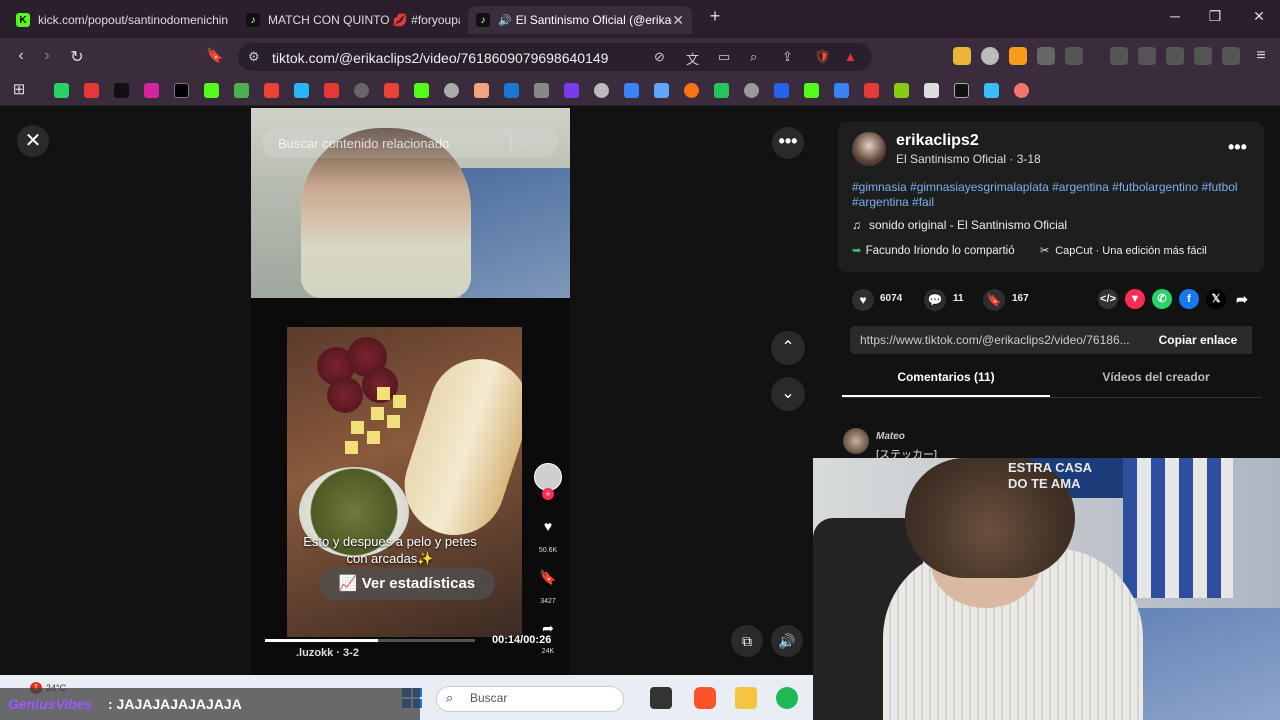  I want to click on x-bookmark-icon, so click(181, 90).